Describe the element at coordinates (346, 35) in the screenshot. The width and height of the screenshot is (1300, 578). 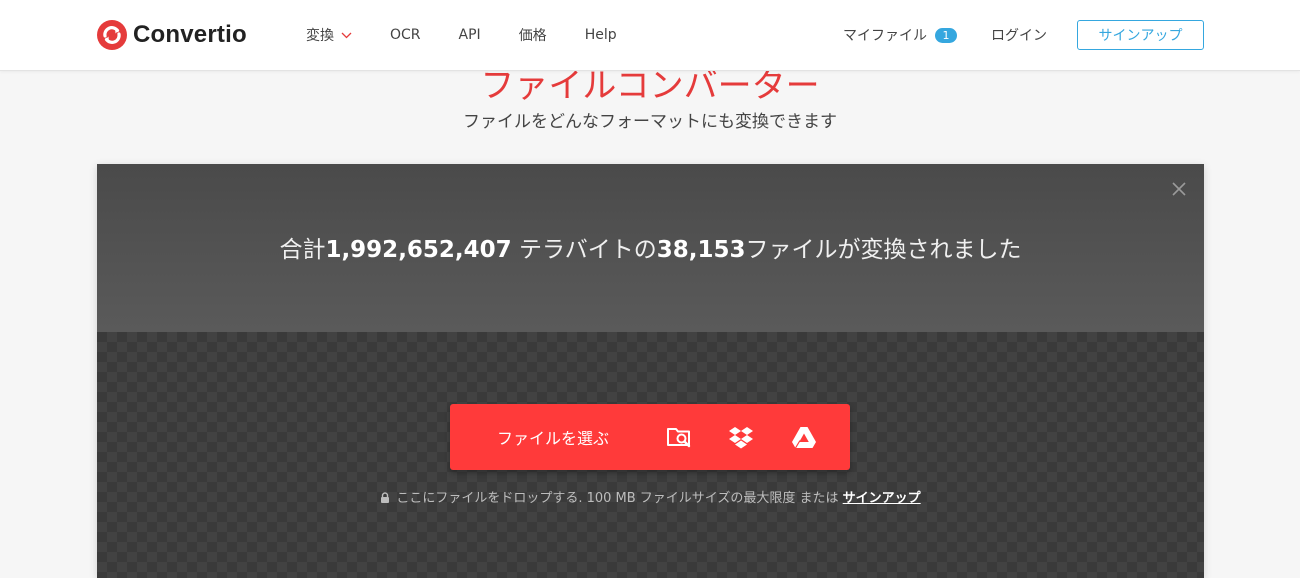
I see `chevron-down-icon` at that location.